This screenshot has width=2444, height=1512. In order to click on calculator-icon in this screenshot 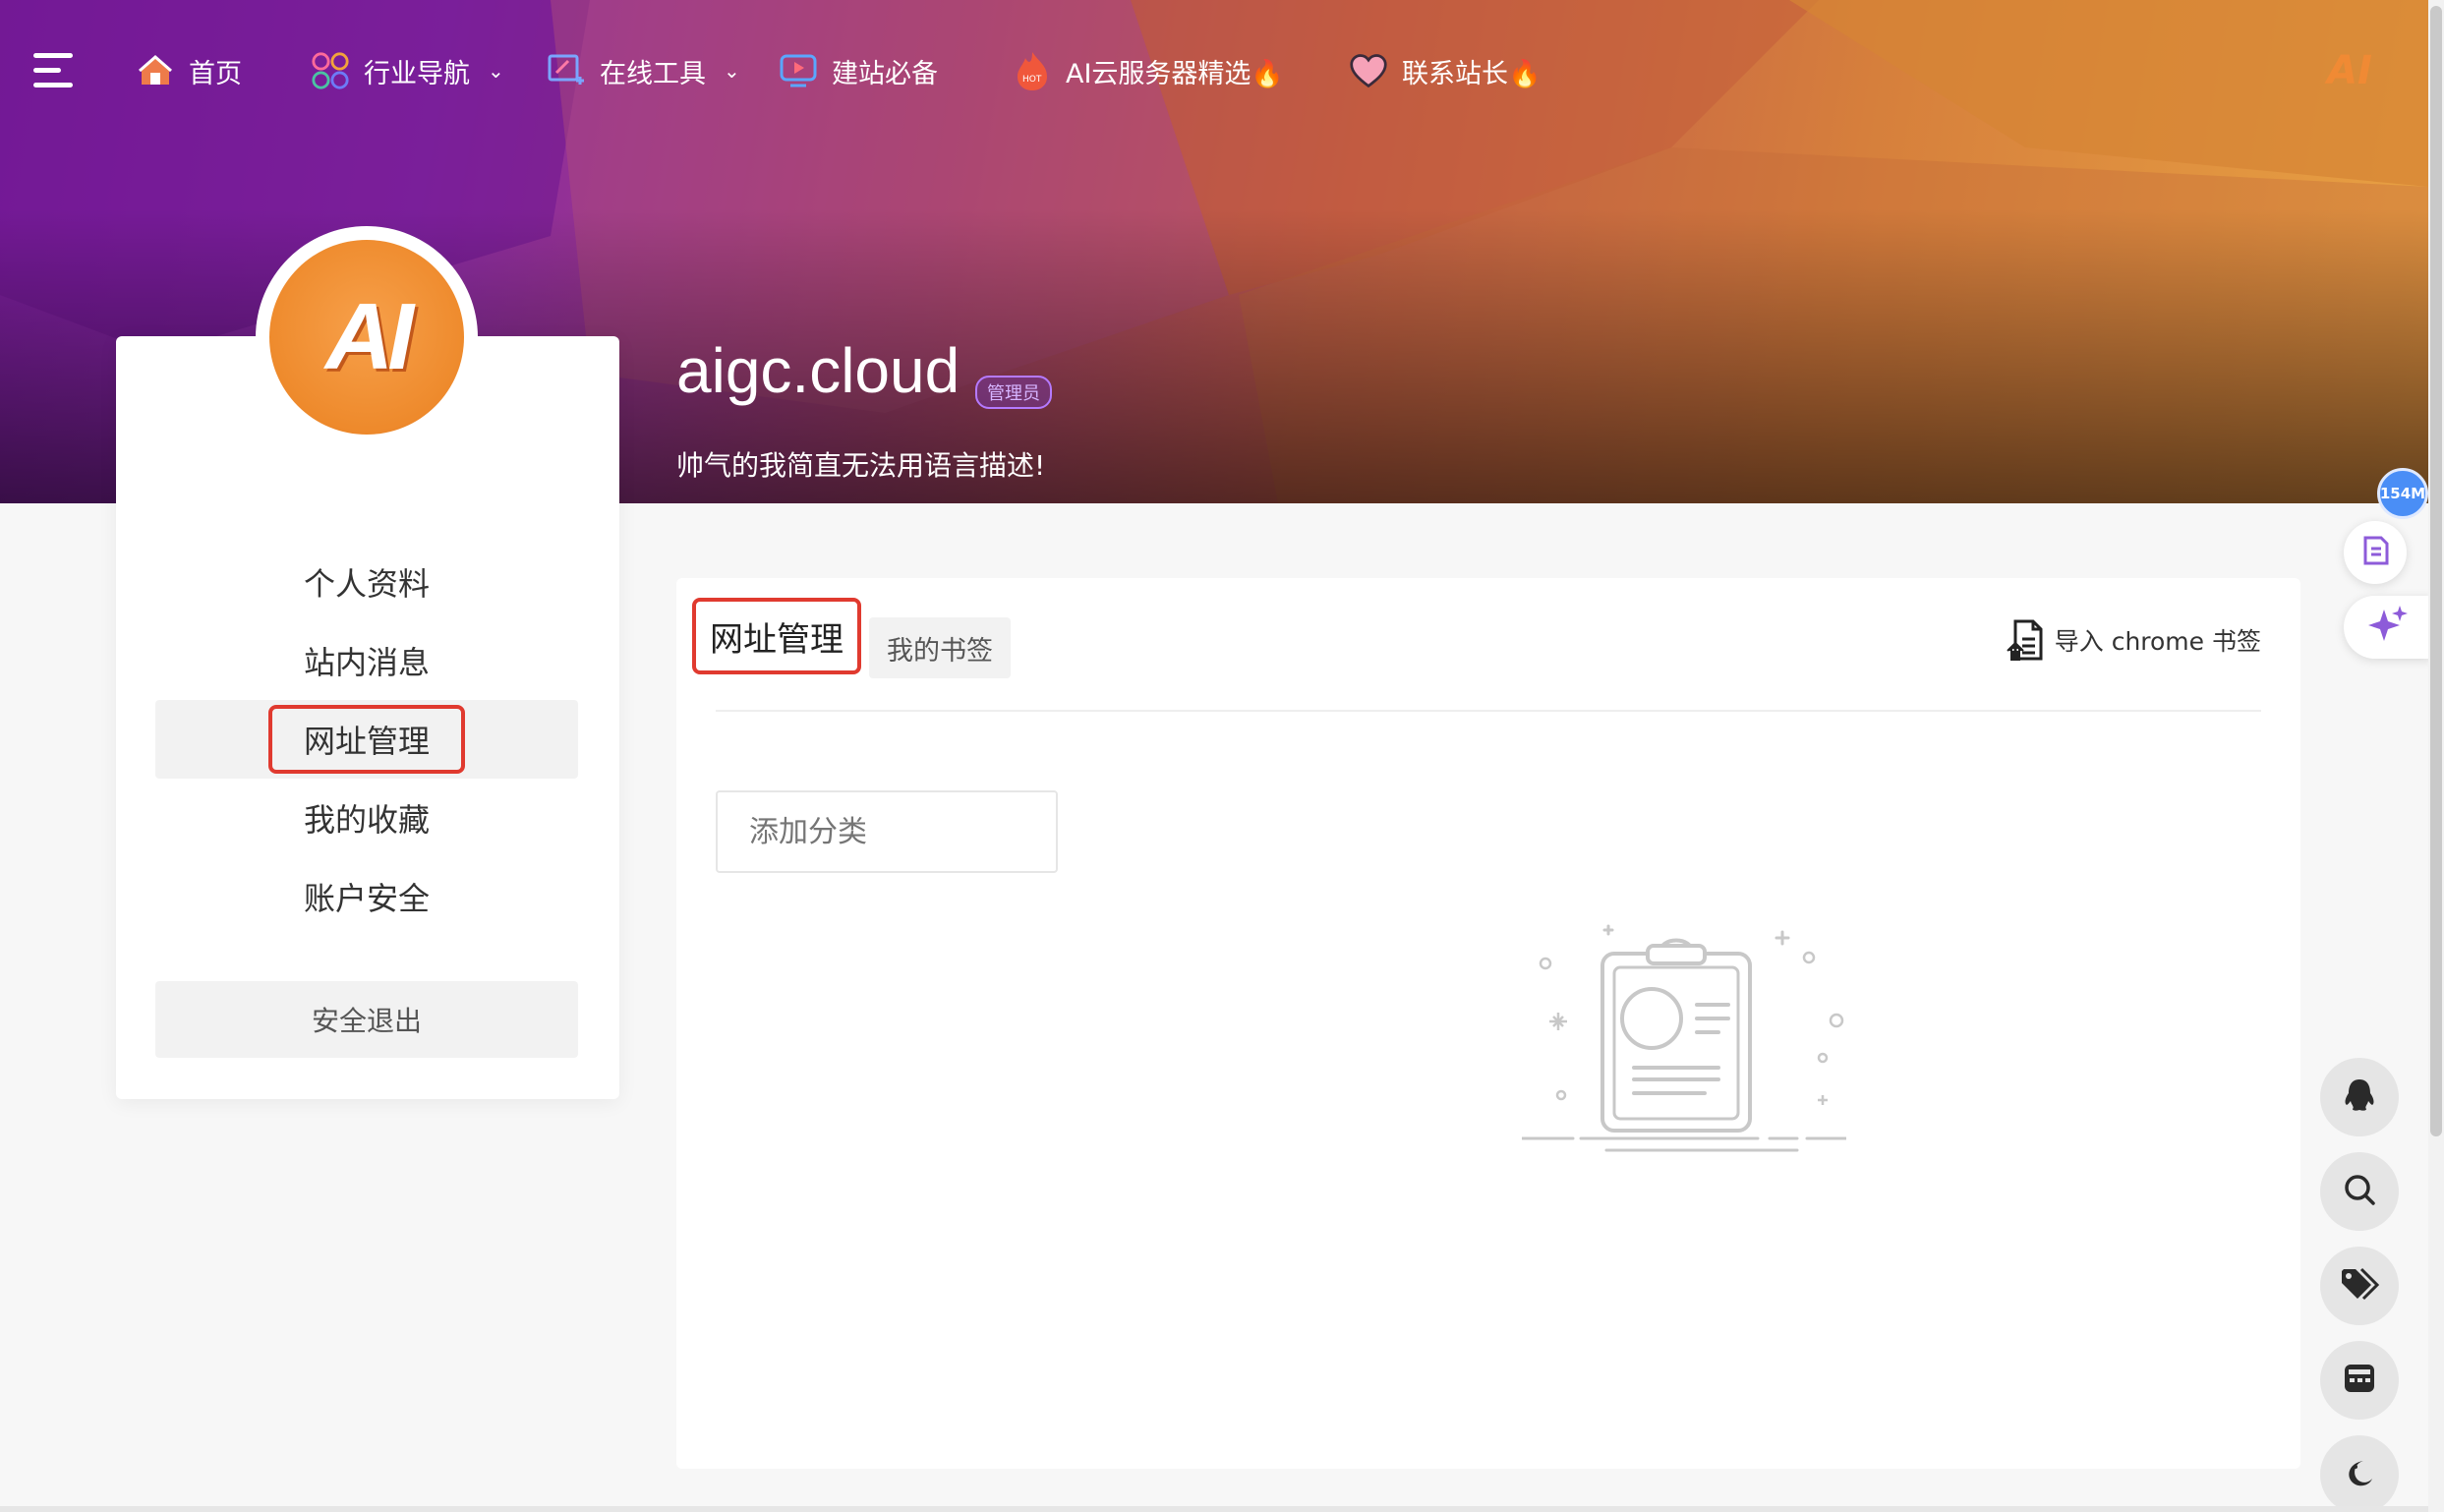, I will do `click(2359, 1380)`.